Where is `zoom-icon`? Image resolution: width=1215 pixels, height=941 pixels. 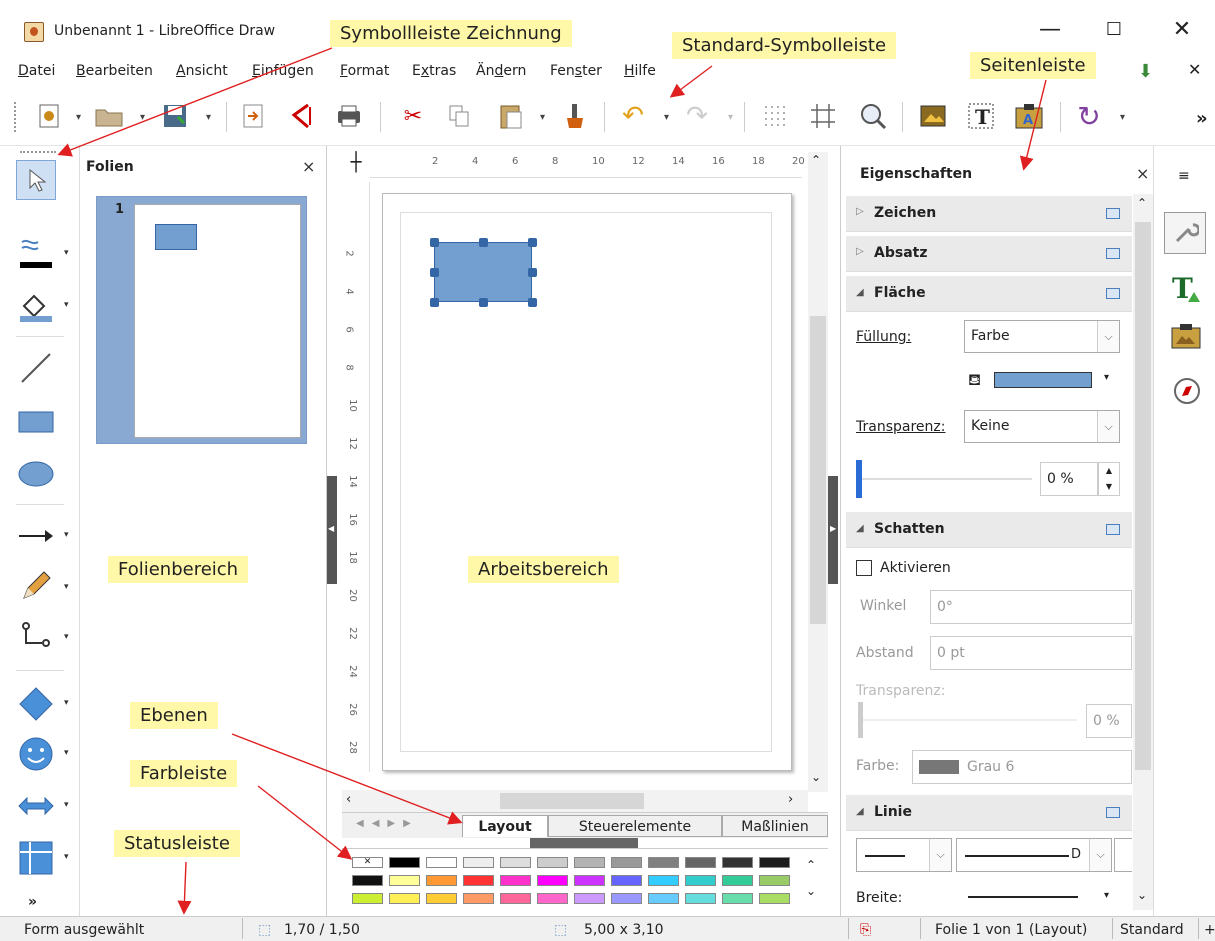
zoom-icon is located at coordinates (873, 116).